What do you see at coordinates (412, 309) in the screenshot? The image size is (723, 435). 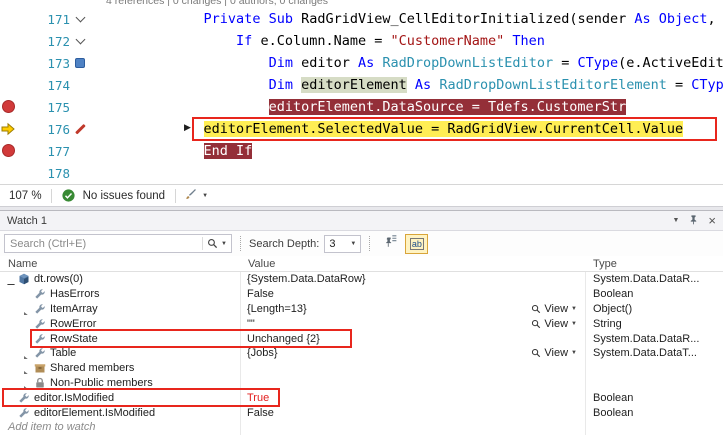 I see `value-cell: {Length=13} View ▼` at bounding box center [412, 309].